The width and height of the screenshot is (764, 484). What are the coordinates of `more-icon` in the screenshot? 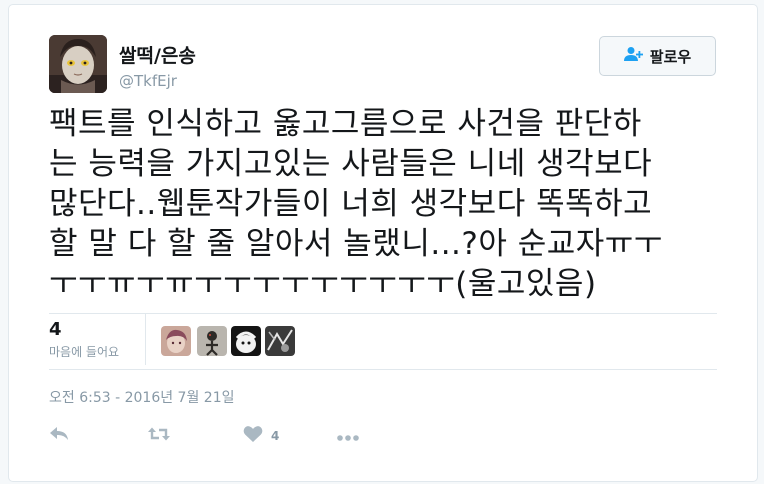 It's located at (348, 436).